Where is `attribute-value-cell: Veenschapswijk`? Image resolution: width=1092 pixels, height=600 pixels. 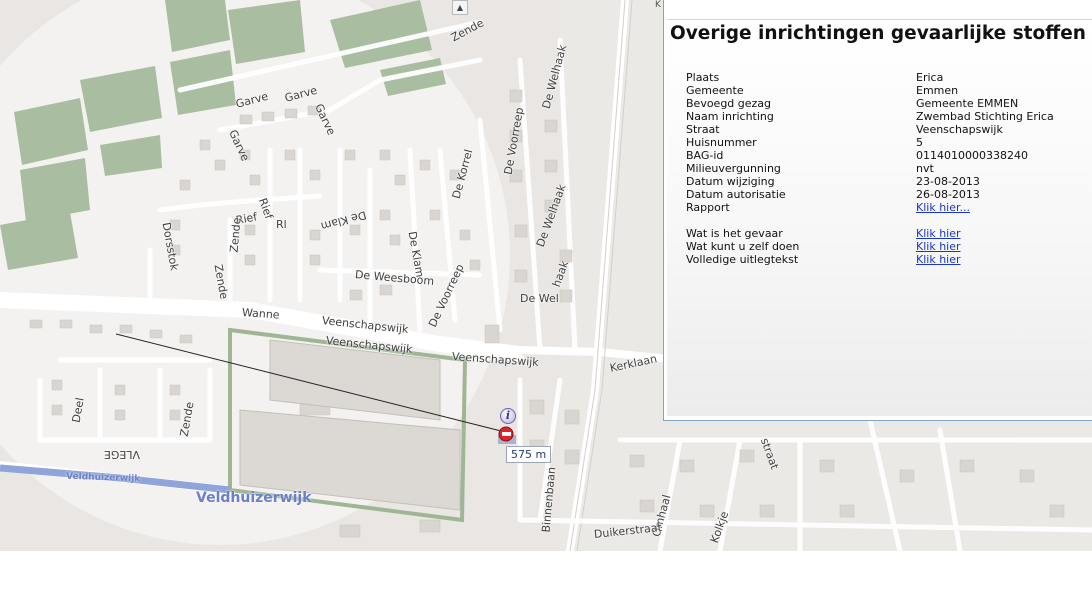 attribute-value-cell: Veenschapswijk is located at coordinates (985, 129).